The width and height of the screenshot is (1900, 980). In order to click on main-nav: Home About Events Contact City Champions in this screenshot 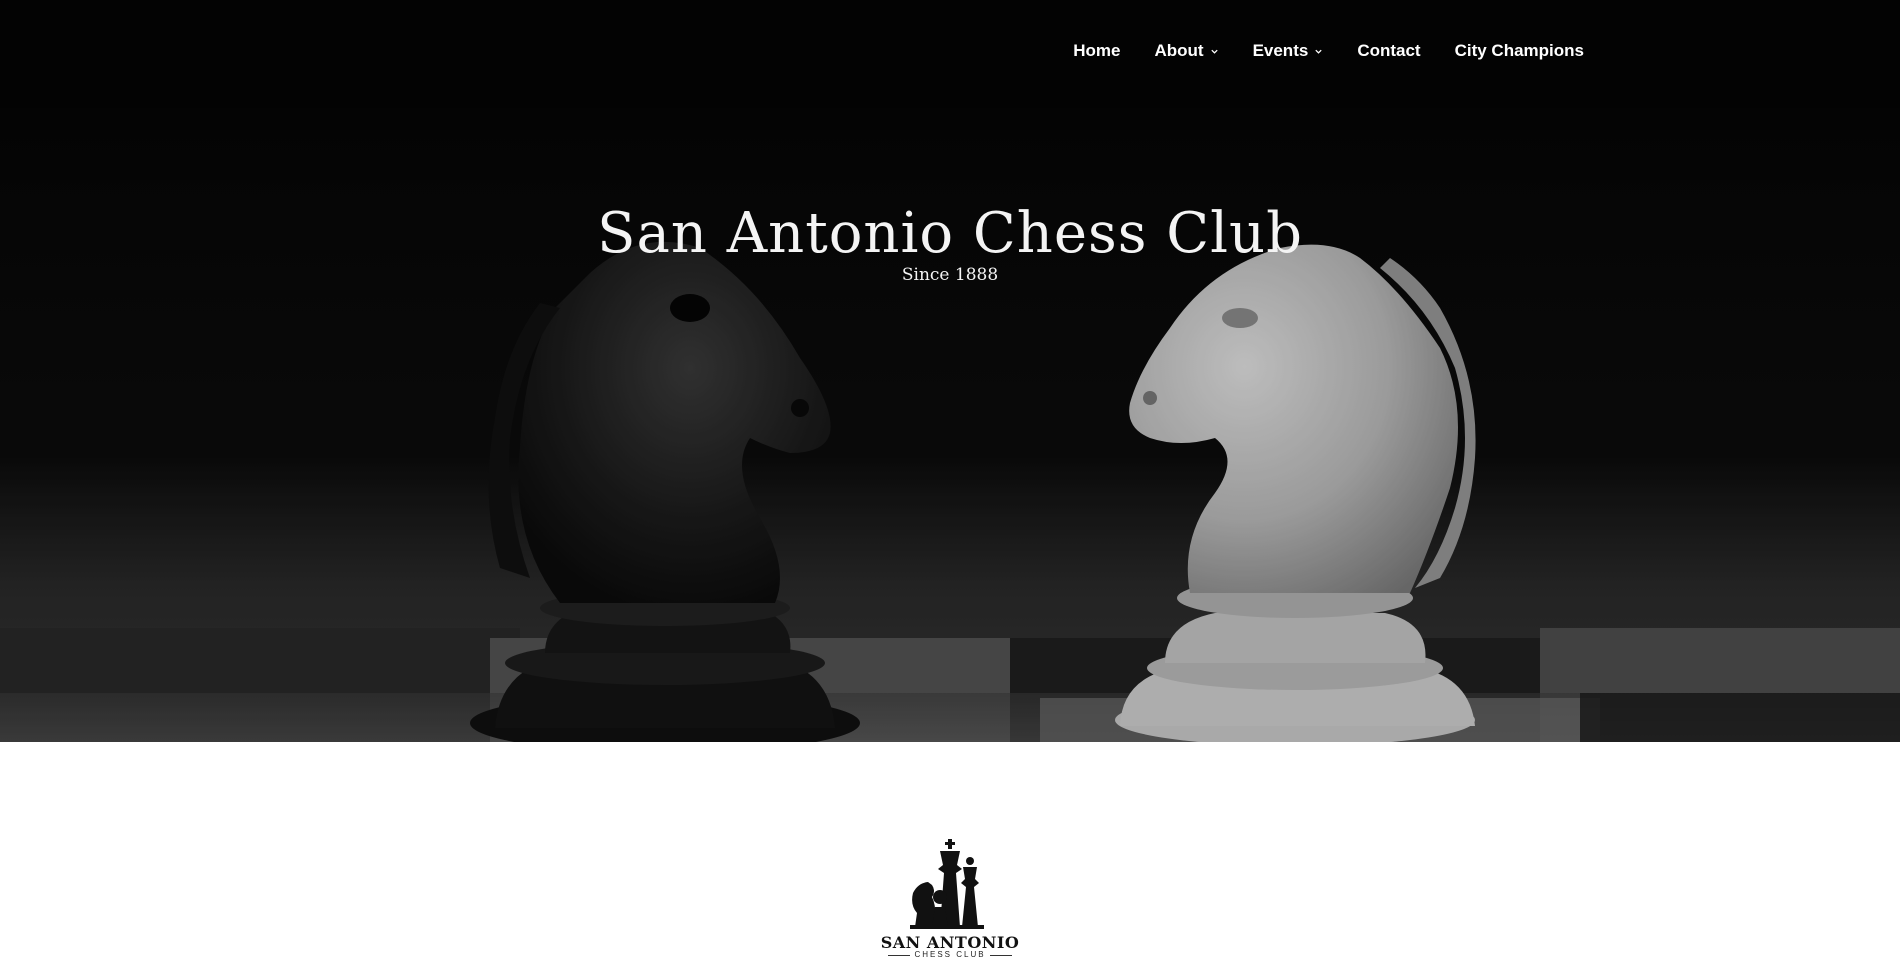, I will do `click(1328, 51)`.